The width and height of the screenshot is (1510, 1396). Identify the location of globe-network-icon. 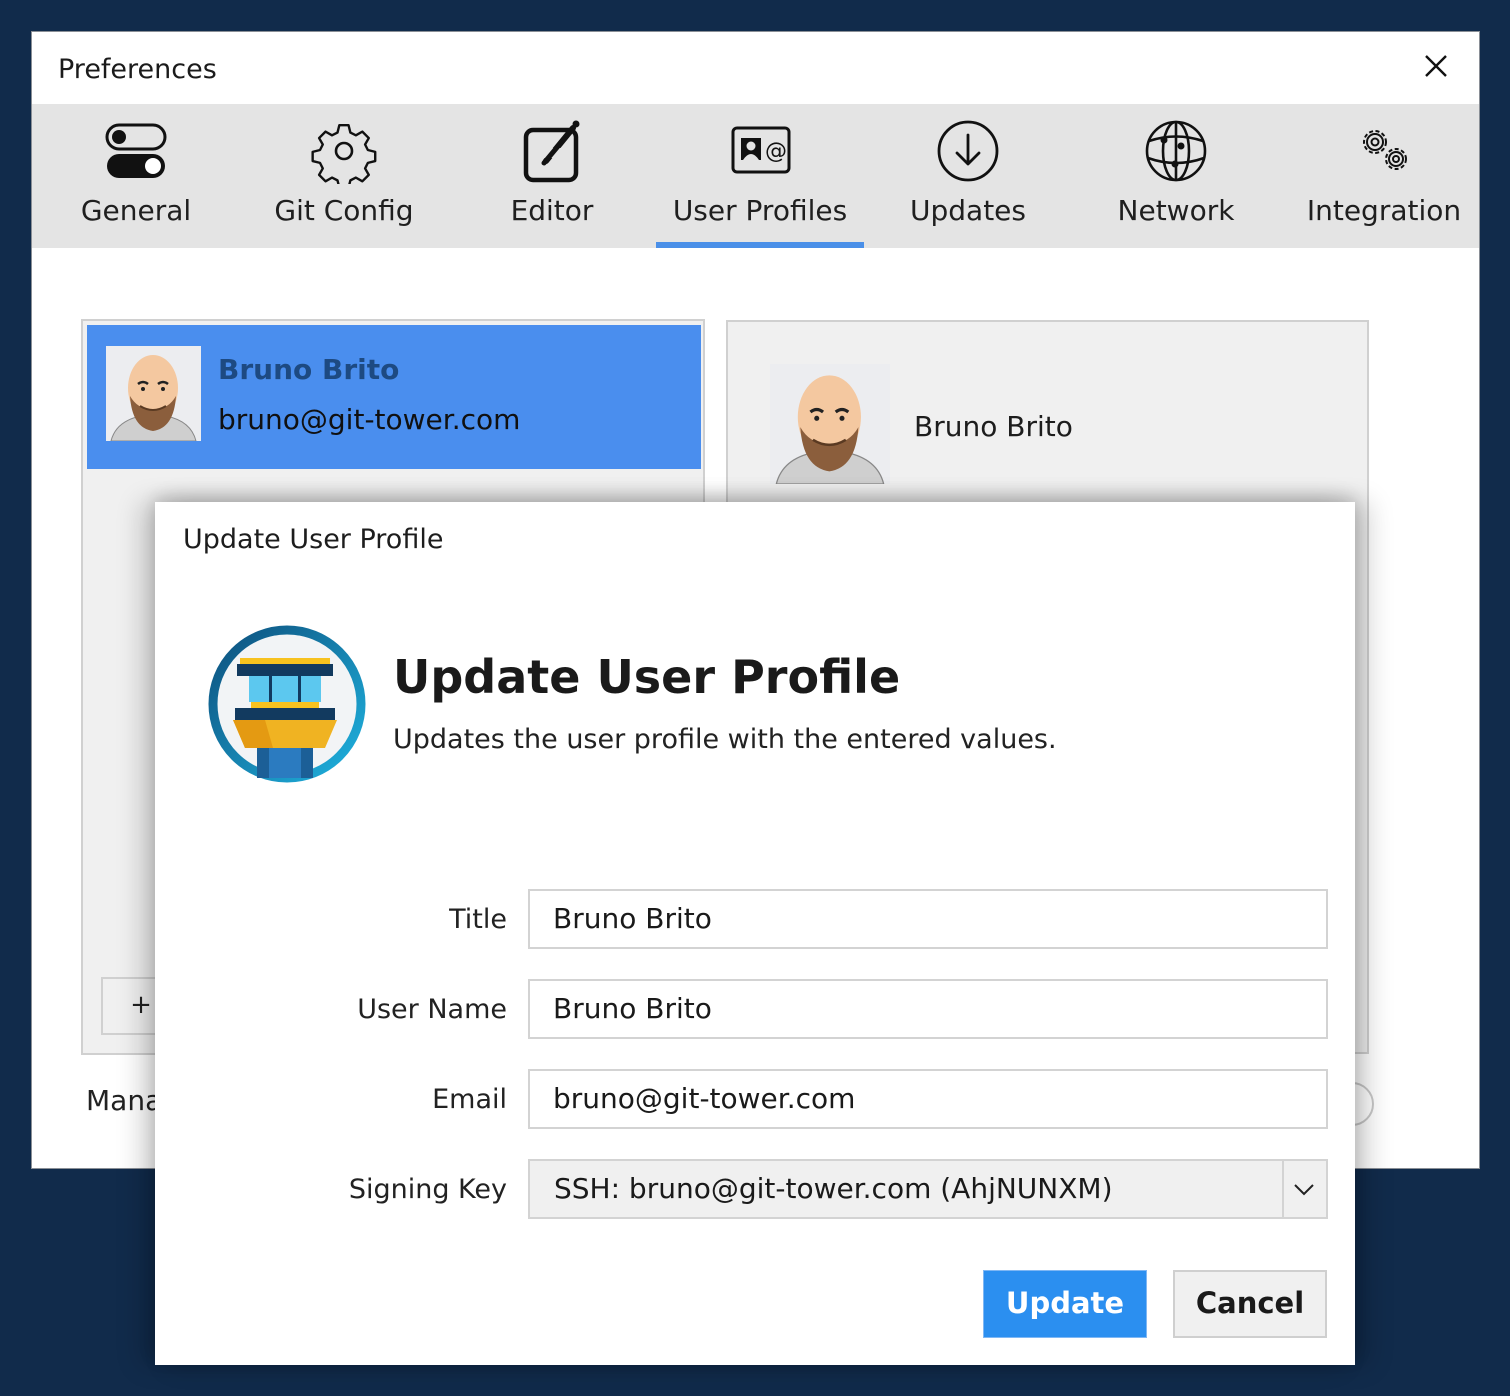
(1176, 151).